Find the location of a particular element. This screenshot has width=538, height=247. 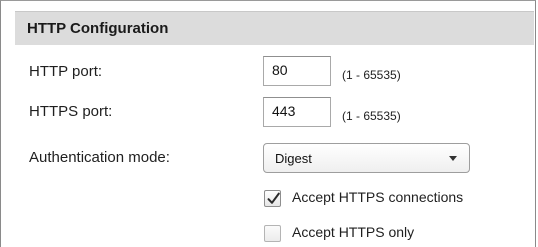

authentication-mode-label: Authentication mode: is located at coordinates (99, 157).